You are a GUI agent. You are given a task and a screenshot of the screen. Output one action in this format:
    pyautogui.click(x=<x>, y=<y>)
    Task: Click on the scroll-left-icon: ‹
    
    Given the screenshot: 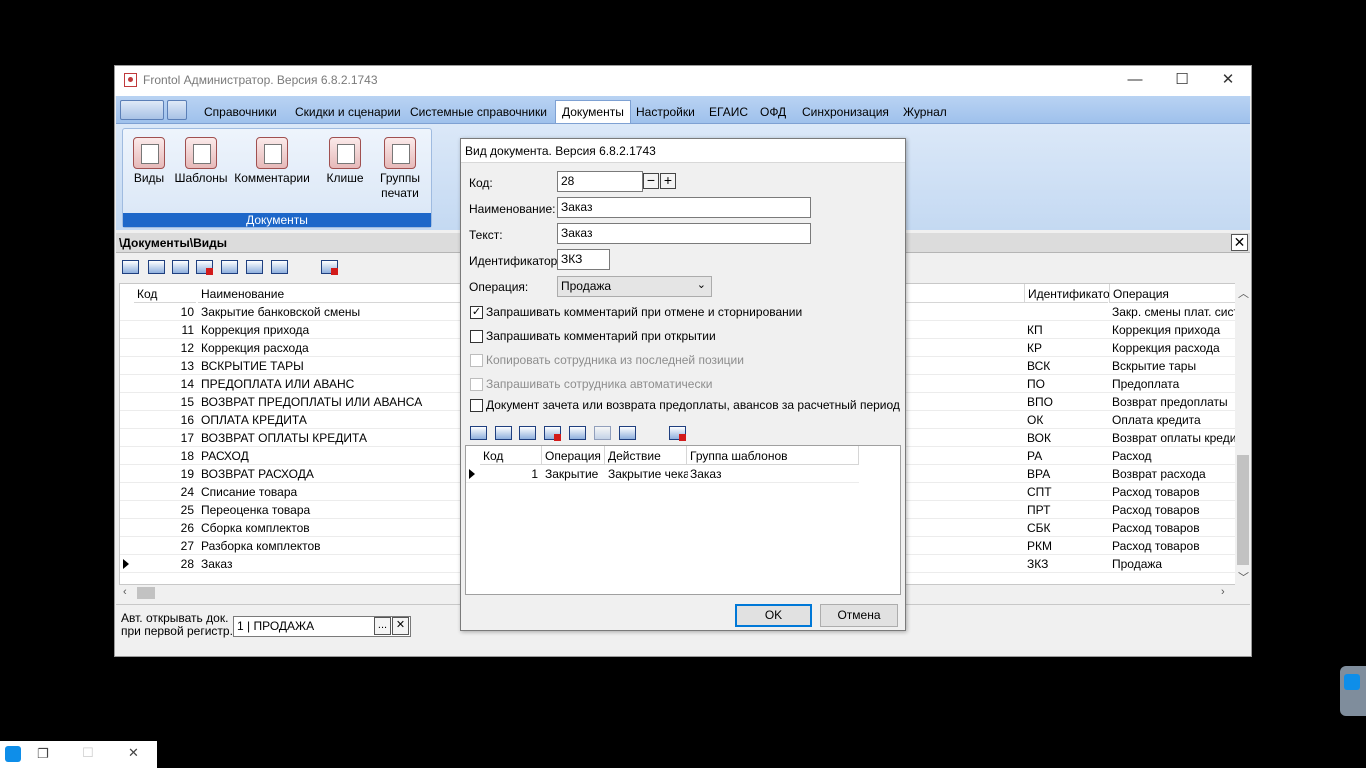 What is the action you would take?
    pyautogui.click(x=125, y=592)
    